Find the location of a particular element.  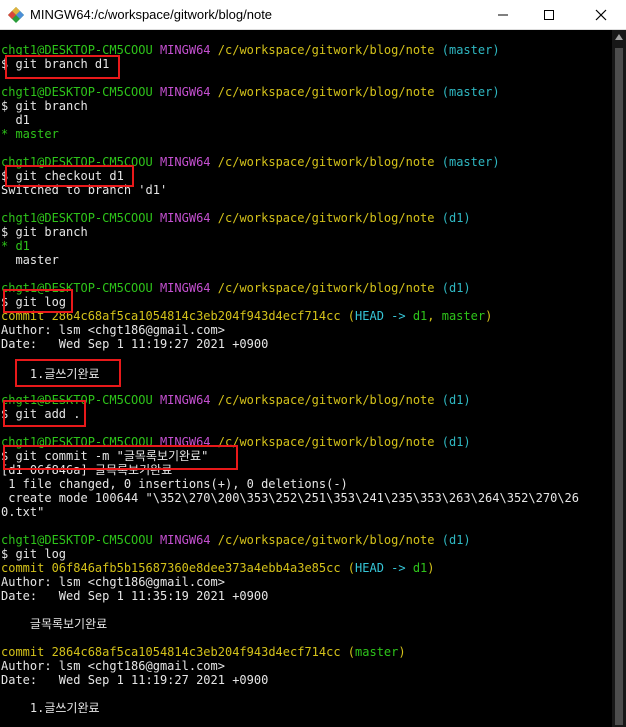

maximize-button is located at coordinates (549, 15).